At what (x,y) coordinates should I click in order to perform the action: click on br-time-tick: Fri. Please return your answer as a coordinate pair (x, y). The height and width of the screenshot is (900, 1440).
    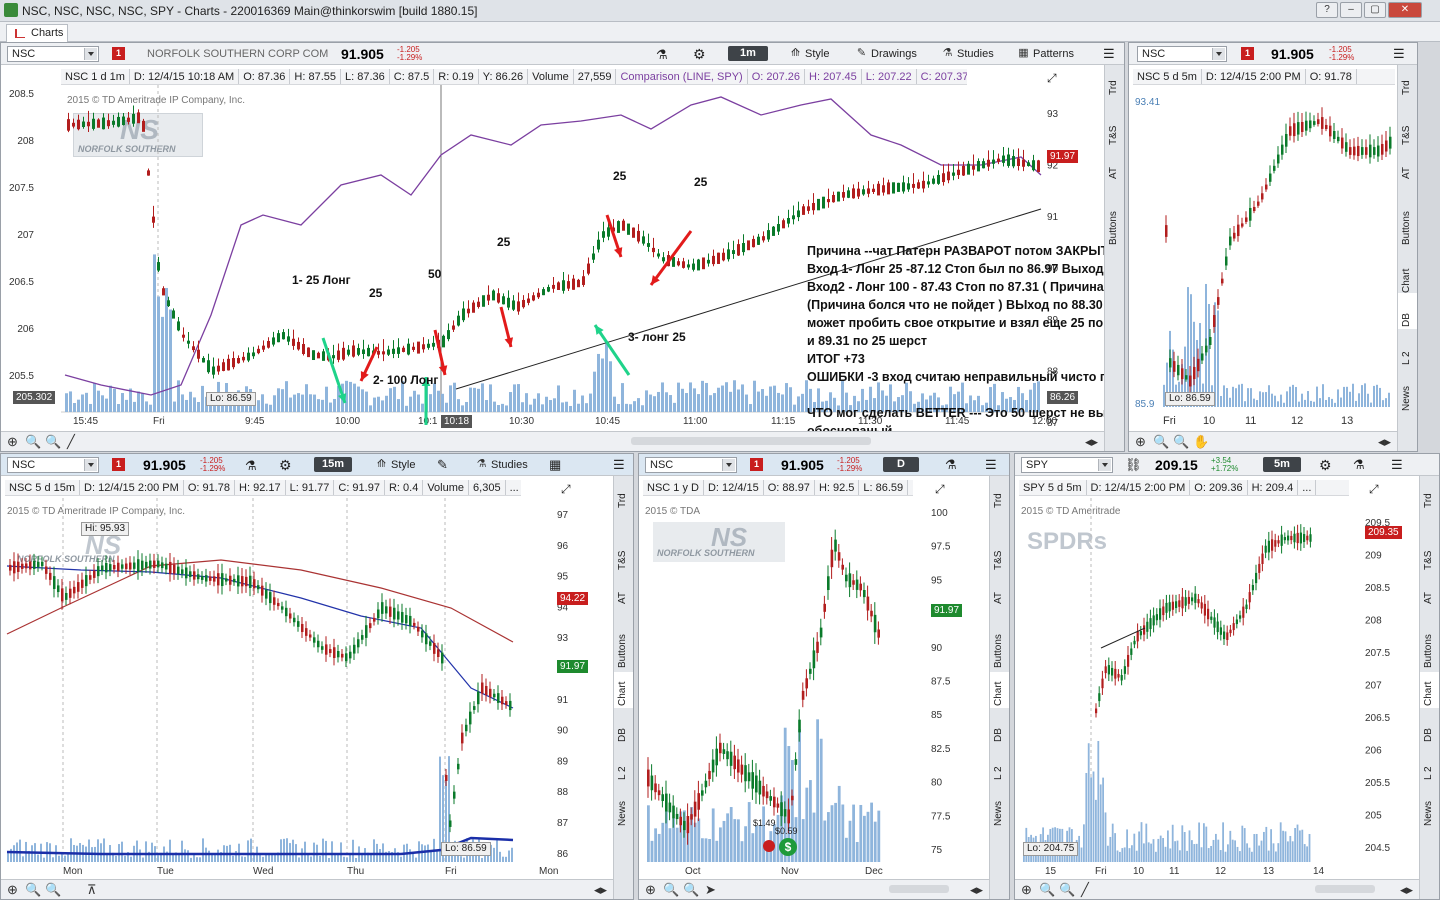
    Looking at the image, I should click on (1101, 871).